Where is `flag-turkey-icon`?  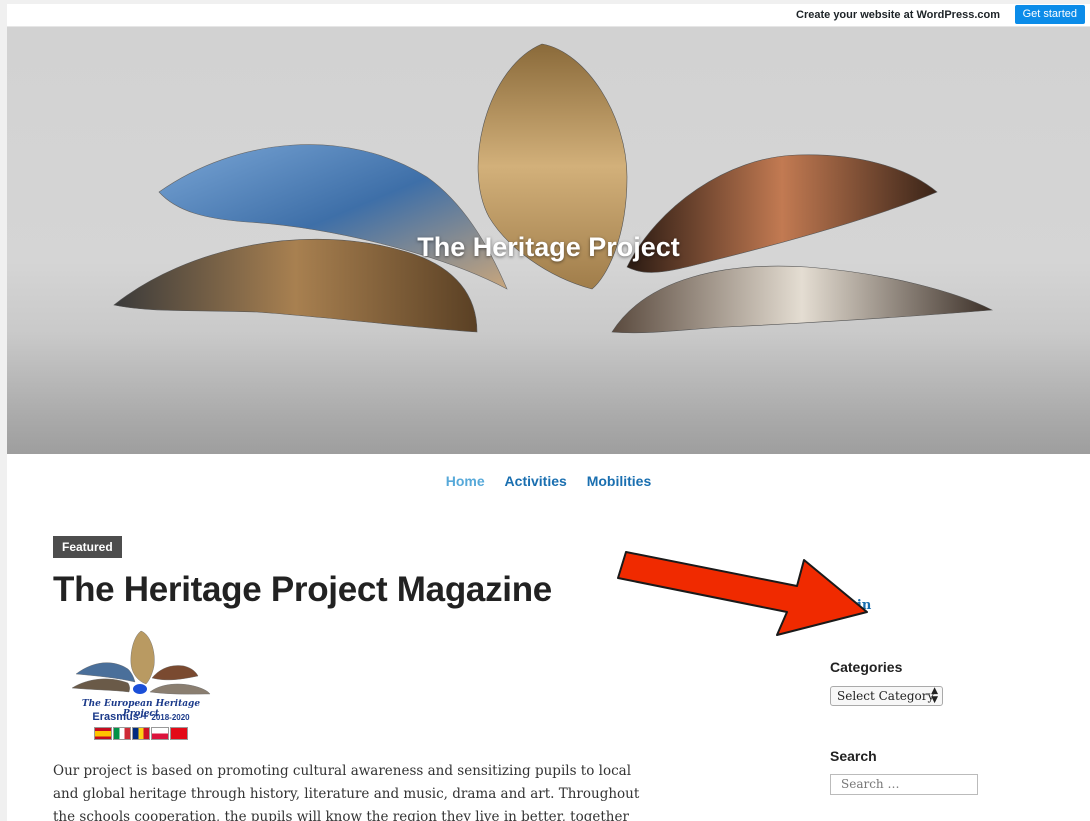 flag-turkey-icon is located at coordinates (179, 733).